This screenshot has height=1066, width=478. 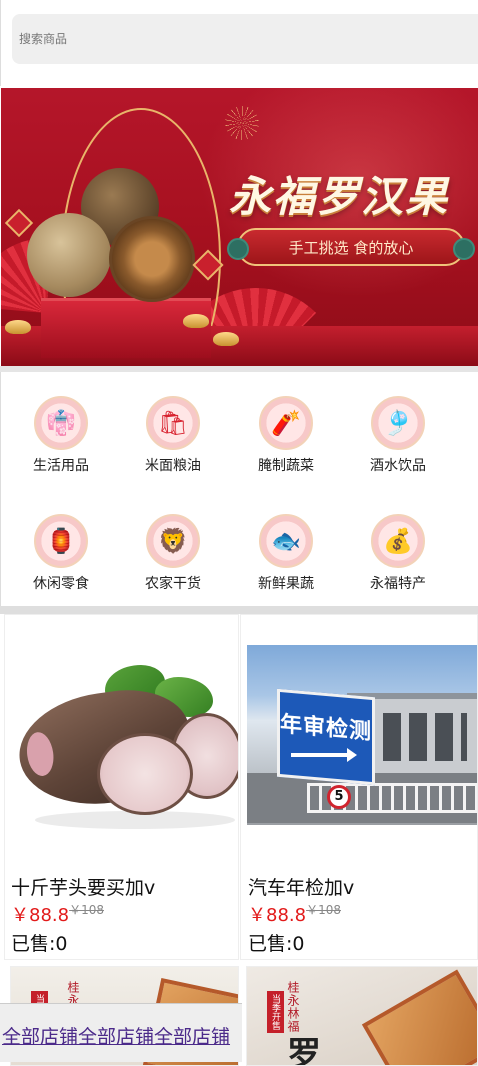 I want to click on chinese-knot-icon: 🎐, so click(x=398, y=423).